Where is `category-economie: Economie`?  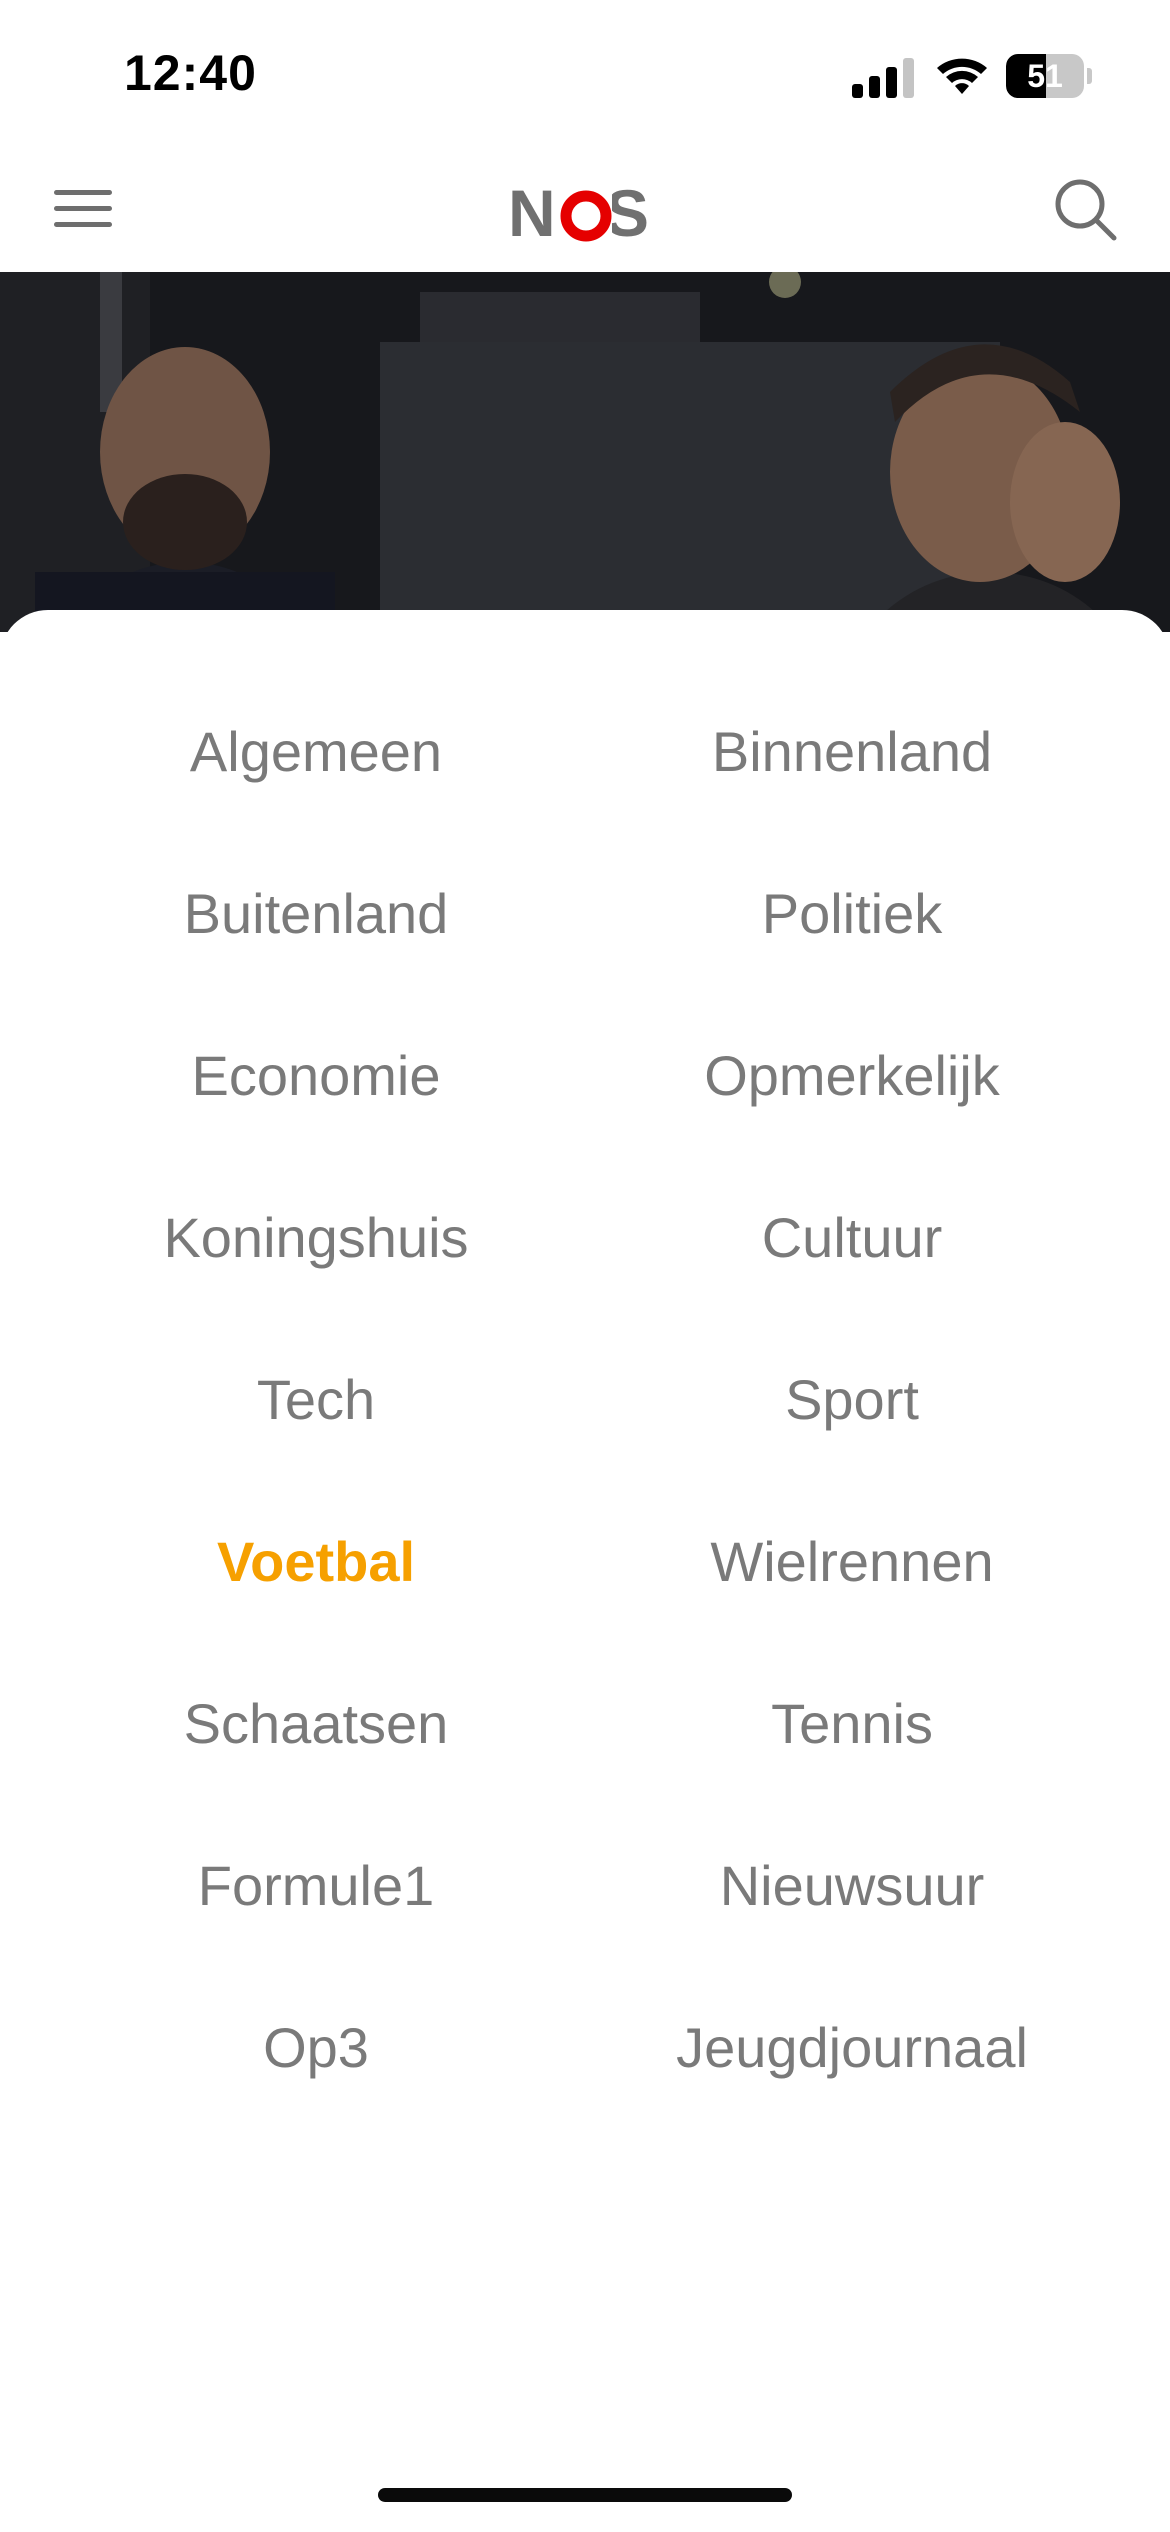
category-economie: Economie is located at coordinates (316, 1076).